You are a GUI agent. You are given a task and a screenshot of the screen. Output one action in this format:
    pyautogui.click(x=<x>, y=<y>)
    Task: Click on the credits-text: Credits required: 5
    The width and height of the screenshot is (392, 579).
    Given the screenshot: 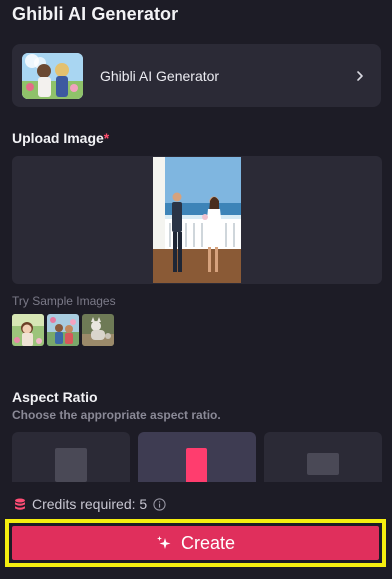 What is the action you would take?
    pyautogui.click(x=90, y=504)
    